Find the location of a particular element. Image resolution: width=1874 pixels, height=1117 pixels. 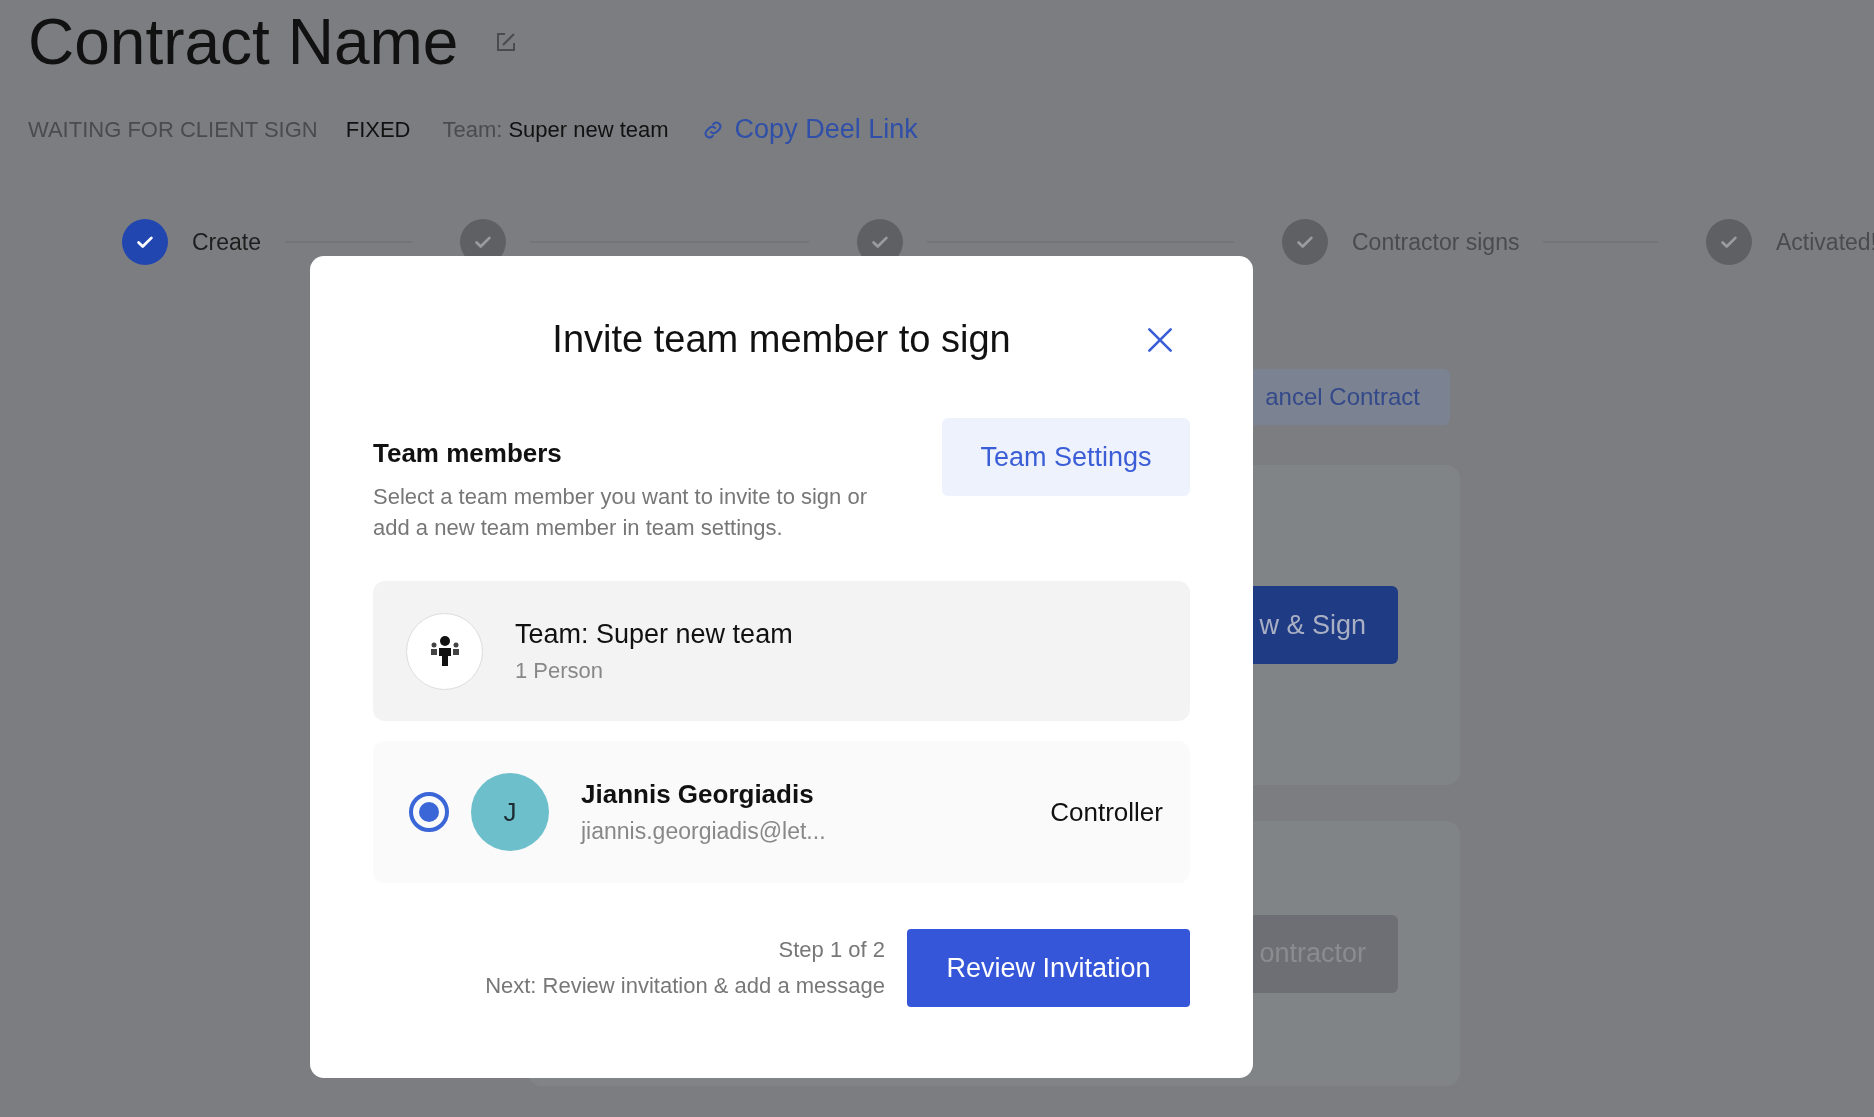

contract-type: FIXED is located at coordinates (378, 129).